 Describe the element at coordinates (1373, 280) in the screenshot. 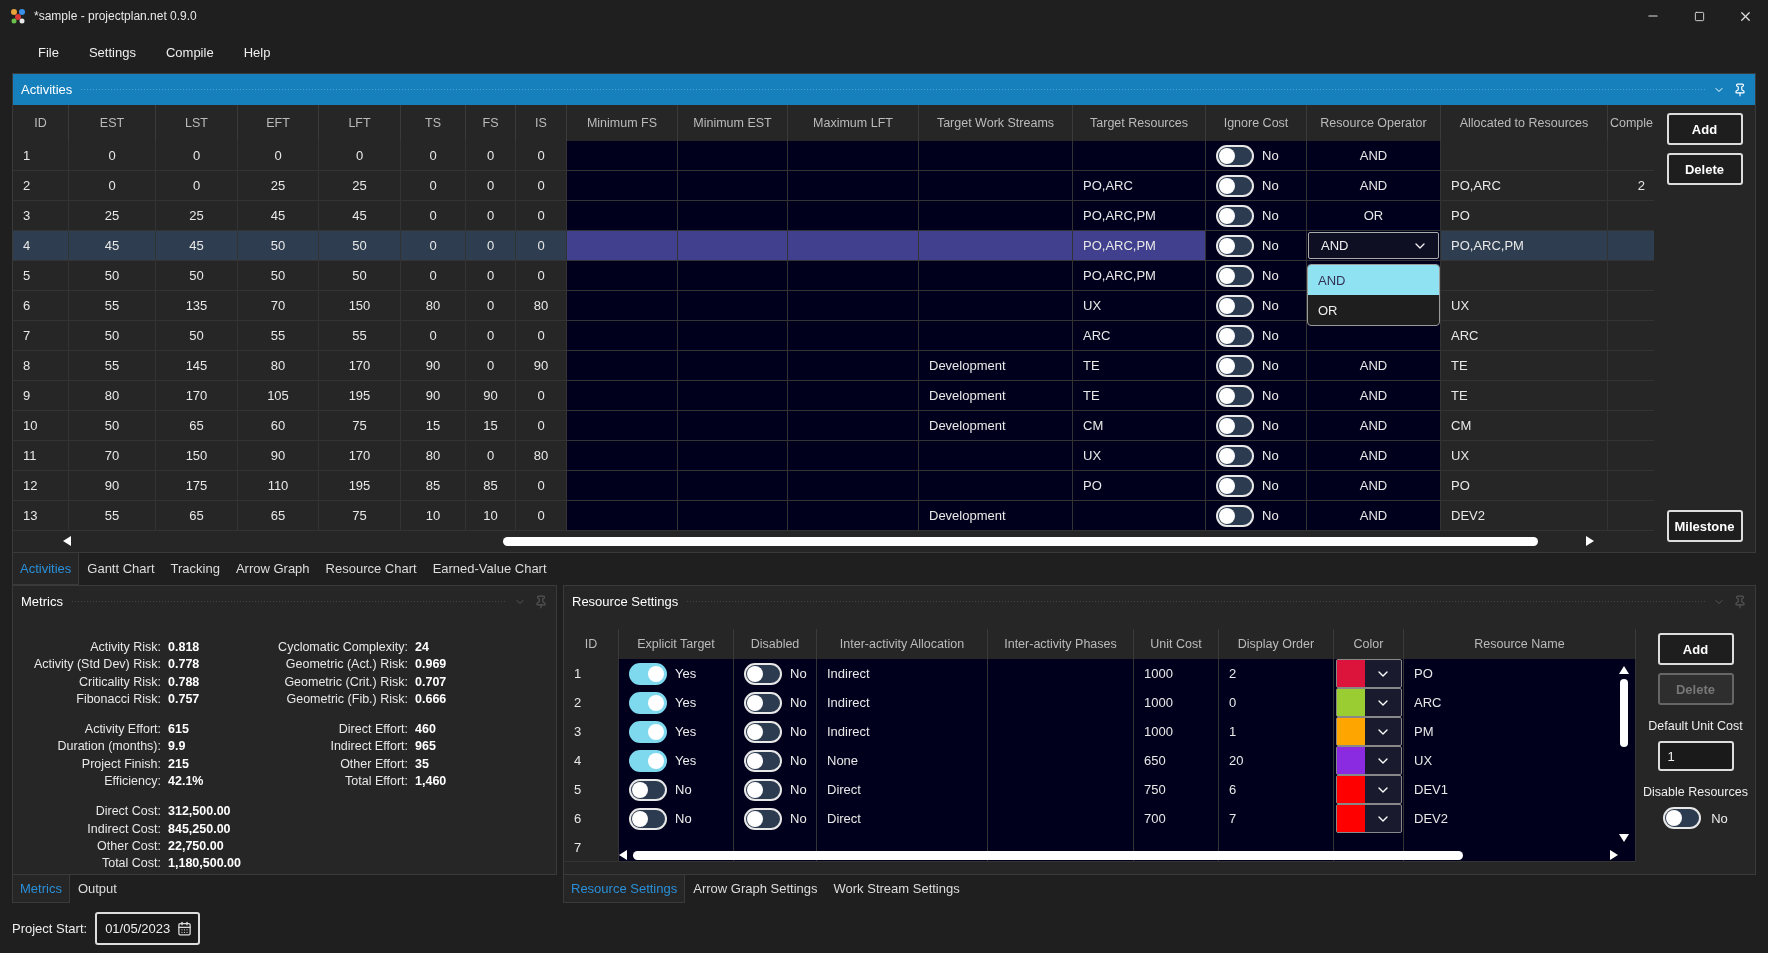

I see `dropdown-option: AND` at that location.